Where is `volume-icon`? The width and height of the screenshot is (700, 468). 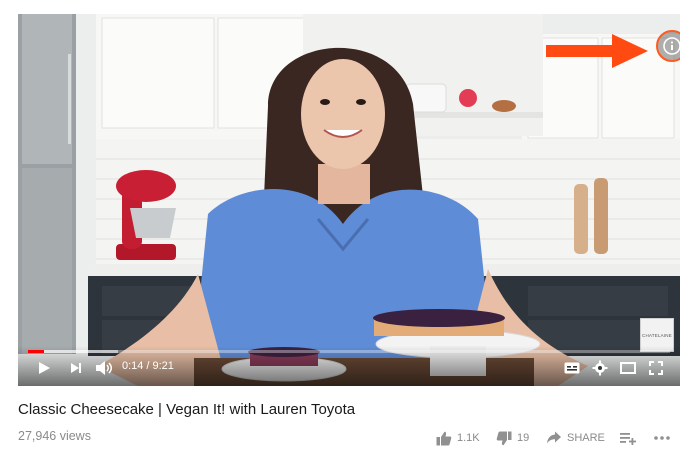
volume-icon is located at coordinates (104, 368).